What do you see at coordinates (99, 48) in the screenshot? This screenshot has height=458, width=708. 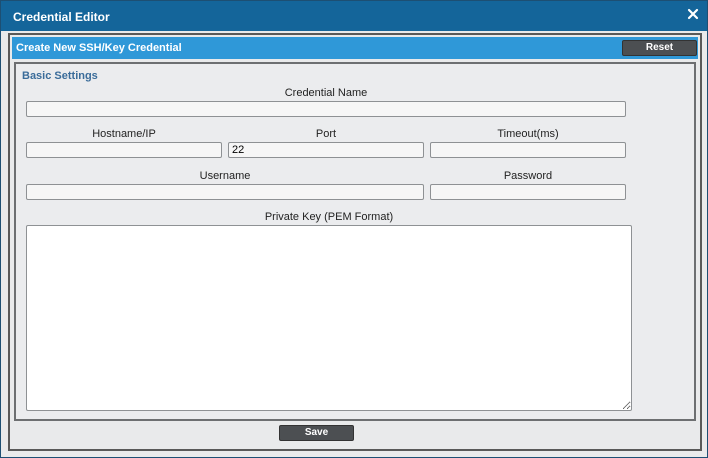 I see `panel-title: Create New SSH/Key Credential` at bounding box center [99, 48].